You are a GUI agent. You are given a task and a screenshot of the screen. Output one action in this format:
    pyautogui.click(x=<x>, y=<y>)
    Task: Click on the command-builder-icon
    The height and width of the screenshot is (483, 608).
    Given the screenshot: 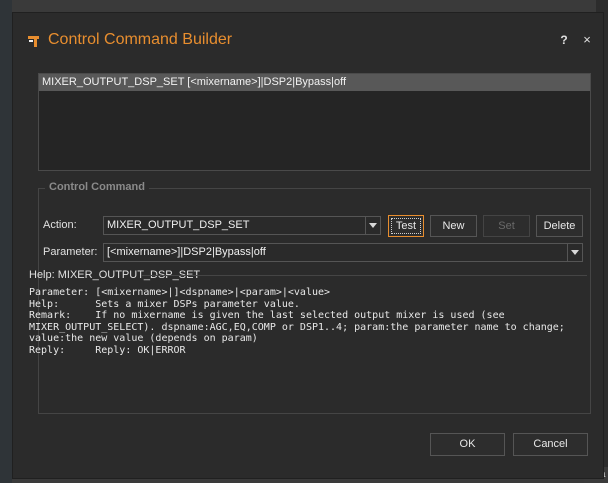 What is the action you would take?
    pyautogui.click(x=35, y=41)
    